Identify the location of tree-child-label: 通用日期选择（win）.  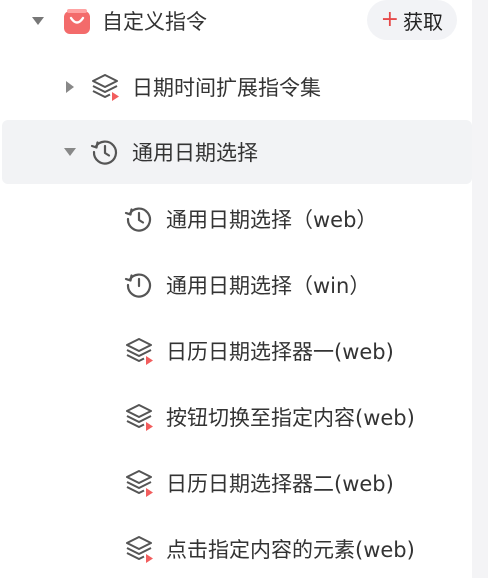
(268, 286).